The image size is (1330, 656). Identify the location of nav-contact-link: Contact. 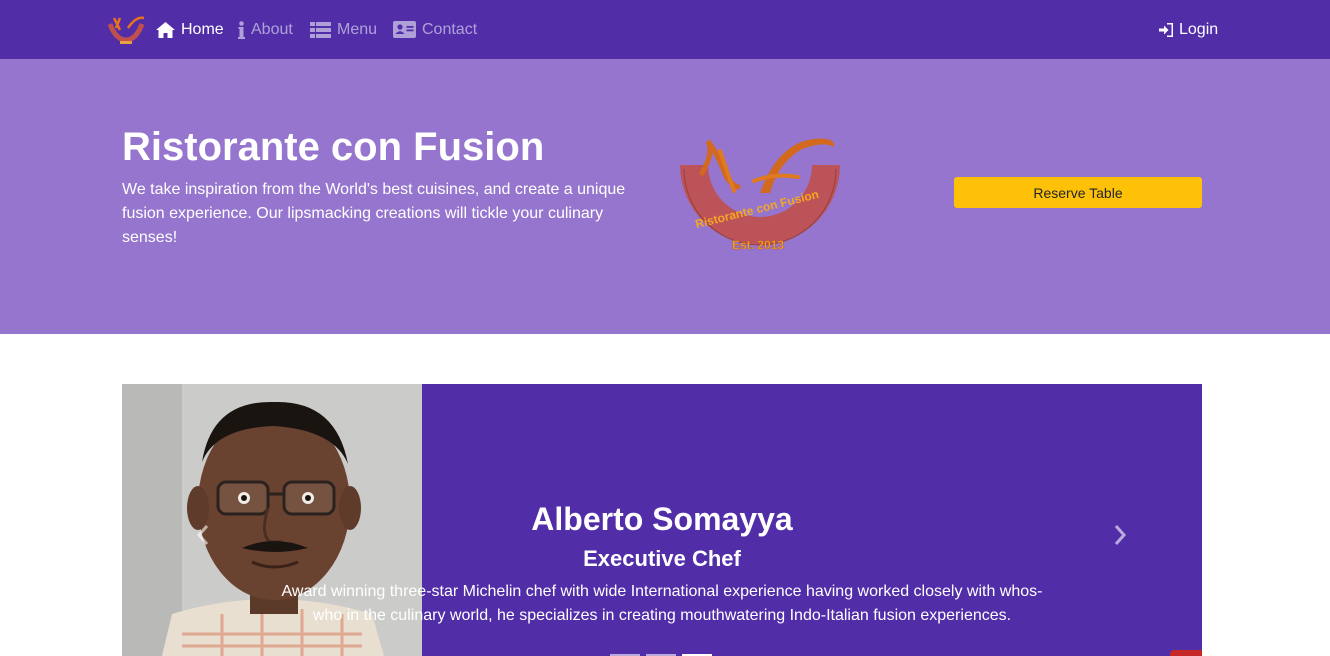
(435, 29).